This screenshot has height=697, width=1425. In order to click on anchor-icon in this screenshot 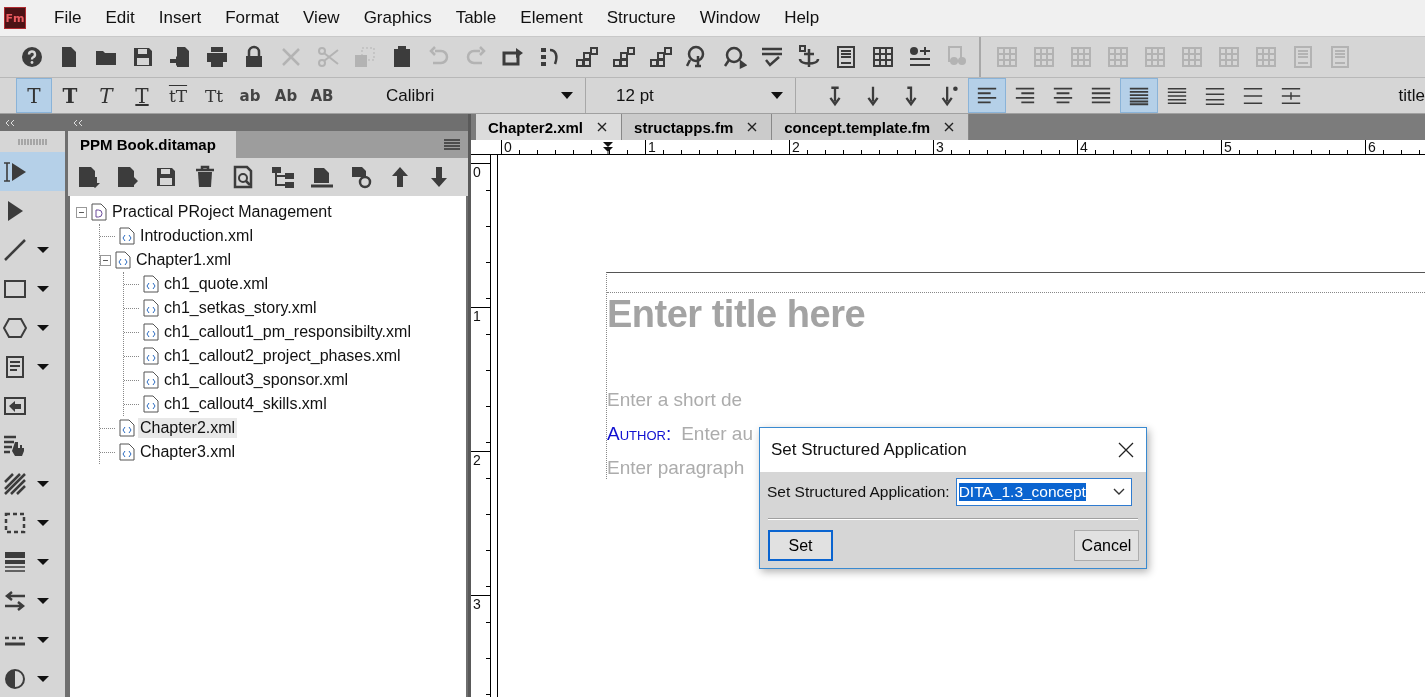, I will do `click(809, 57)`.